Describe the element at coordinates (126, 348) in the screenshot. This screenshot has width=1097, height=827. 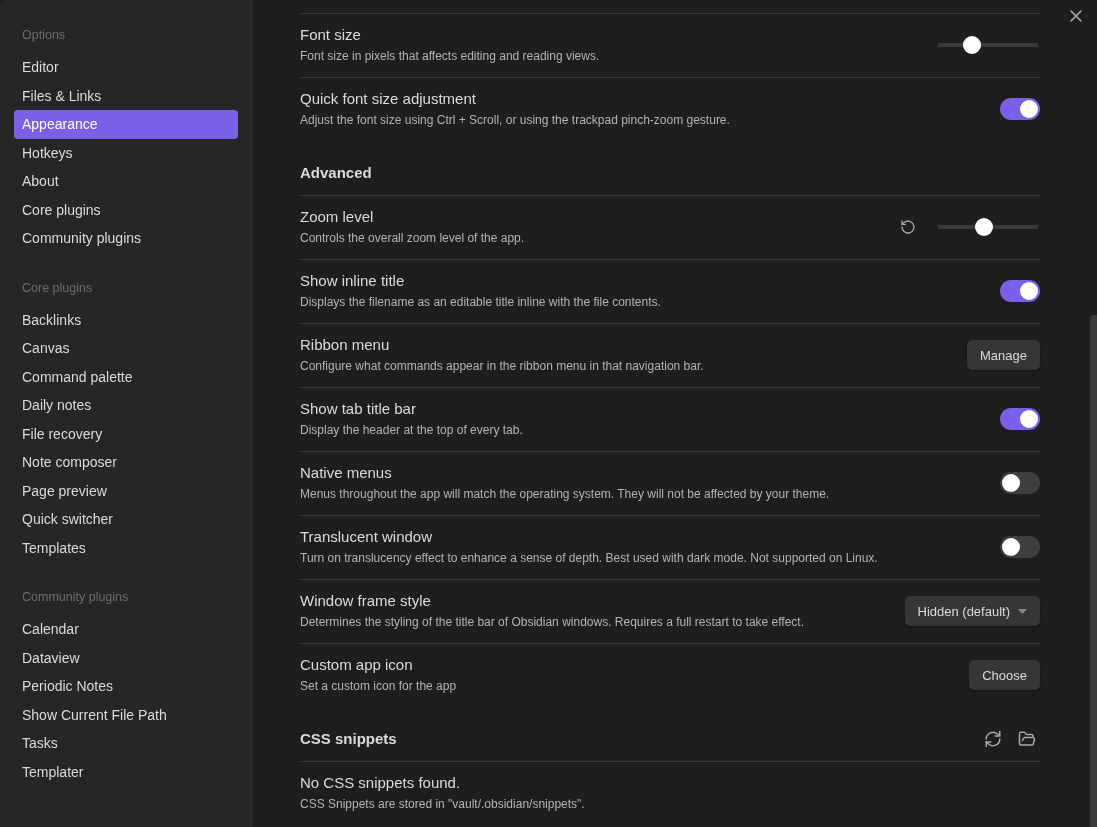
I see `sidebar-item: Canvas` at that location.